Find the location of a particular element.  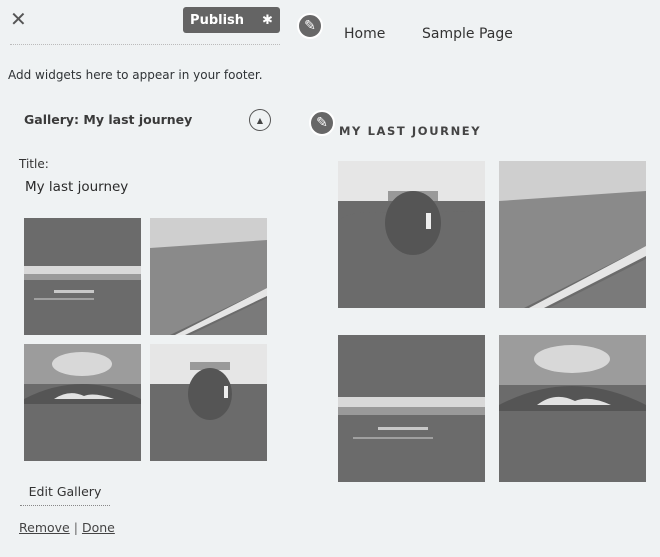

nav-link-home: Home is located at coordinates (364, 34).